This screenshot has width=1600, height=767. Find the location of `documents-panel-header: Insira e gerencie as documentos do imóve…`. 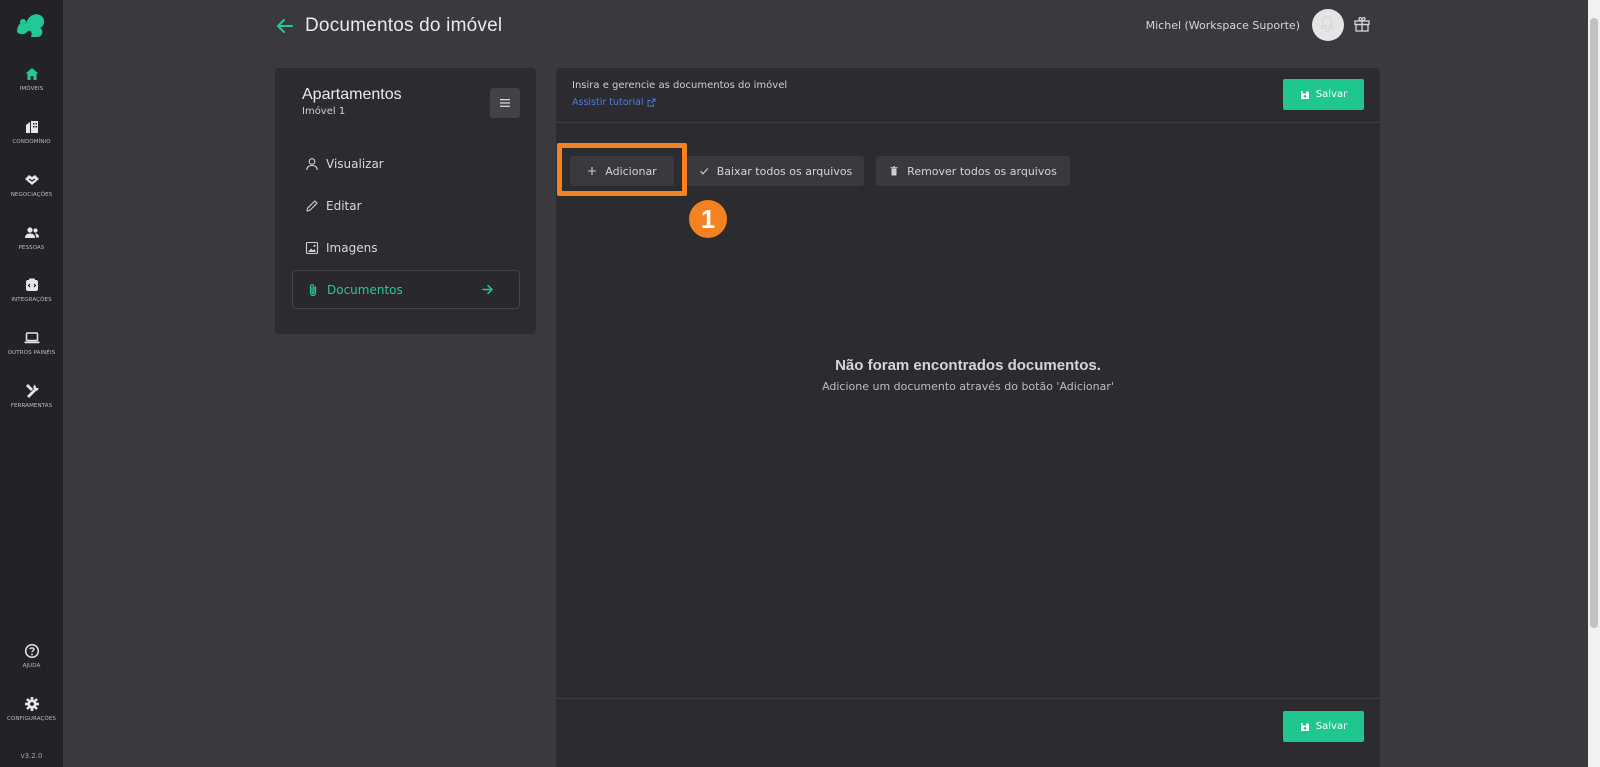

documents-panel-header: Insira e gerencie as documentos do imóve… is located at coordinates (968, 95).